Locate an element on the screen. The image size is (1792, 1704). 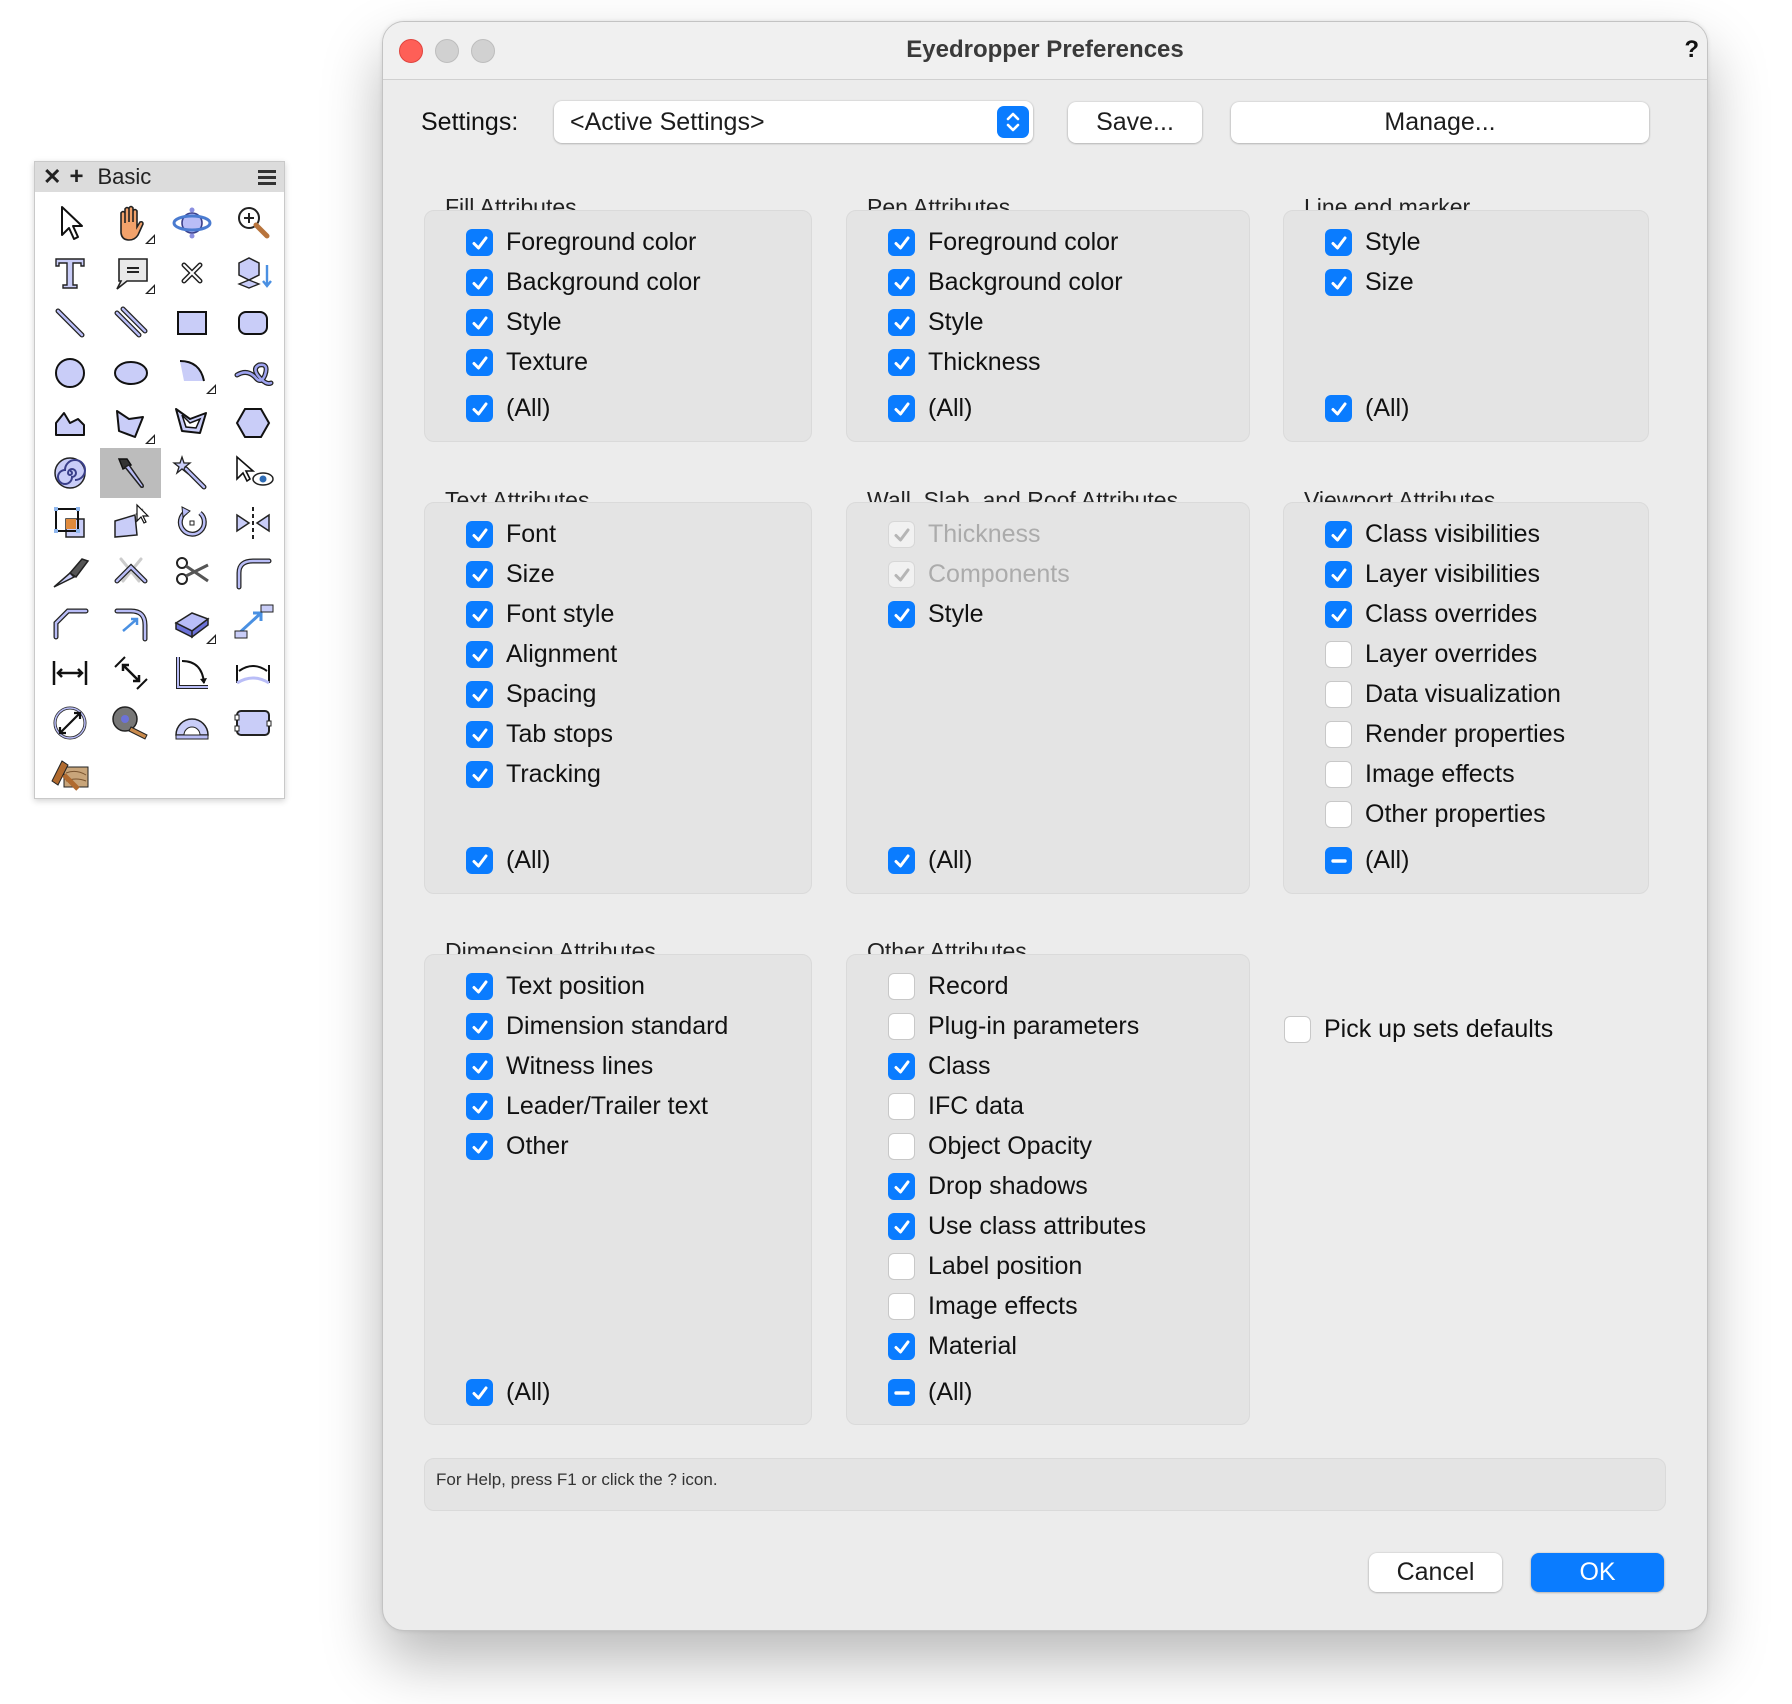
checkbox-fill-background-color: Background color is located at coordinates (583, 282).